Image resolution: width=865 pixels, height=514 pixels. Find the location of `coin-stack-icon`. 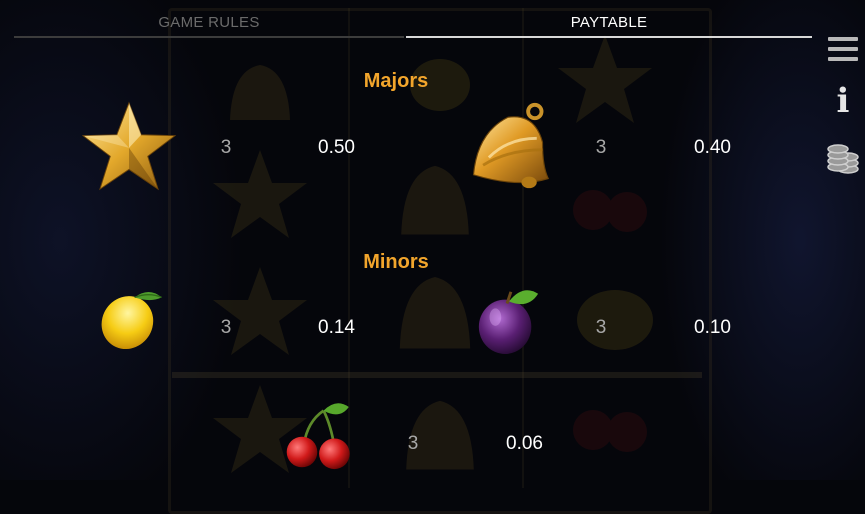

coin-stack-icon is located at coordinates (843, 159).